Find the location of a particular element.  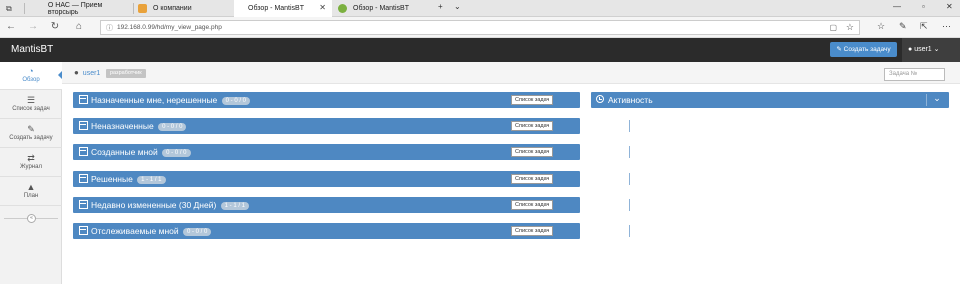

caret-down-icon: ⌄ is located at coordinates (936, 49).